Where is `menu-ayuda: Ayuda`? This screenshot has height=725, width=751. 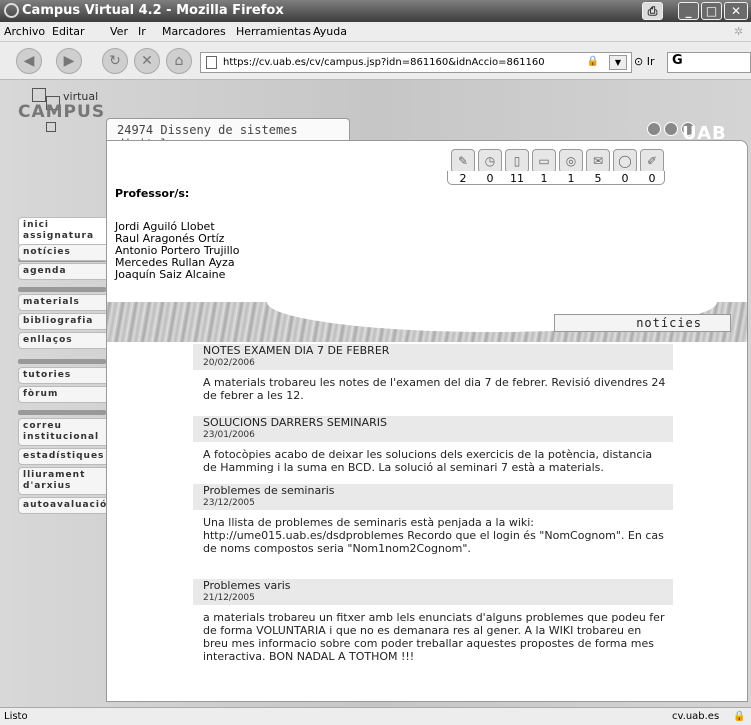 menu-ayuda: Ayuda is located at coordinates (330, 31).